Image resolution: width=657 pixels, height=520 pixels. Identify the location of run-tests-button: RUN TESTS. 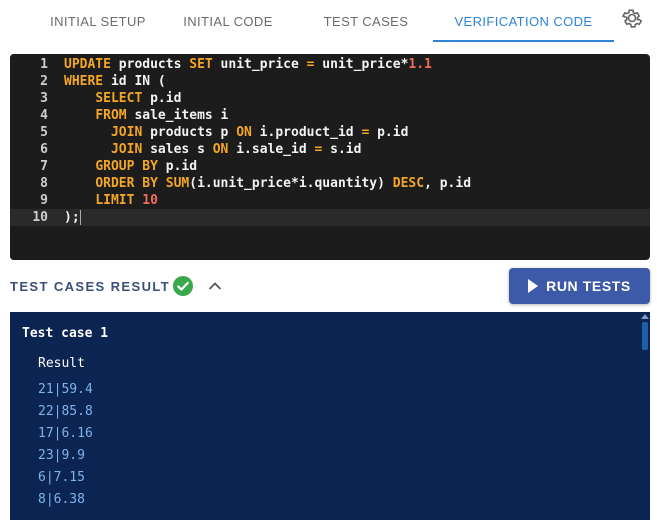
(579, 286).